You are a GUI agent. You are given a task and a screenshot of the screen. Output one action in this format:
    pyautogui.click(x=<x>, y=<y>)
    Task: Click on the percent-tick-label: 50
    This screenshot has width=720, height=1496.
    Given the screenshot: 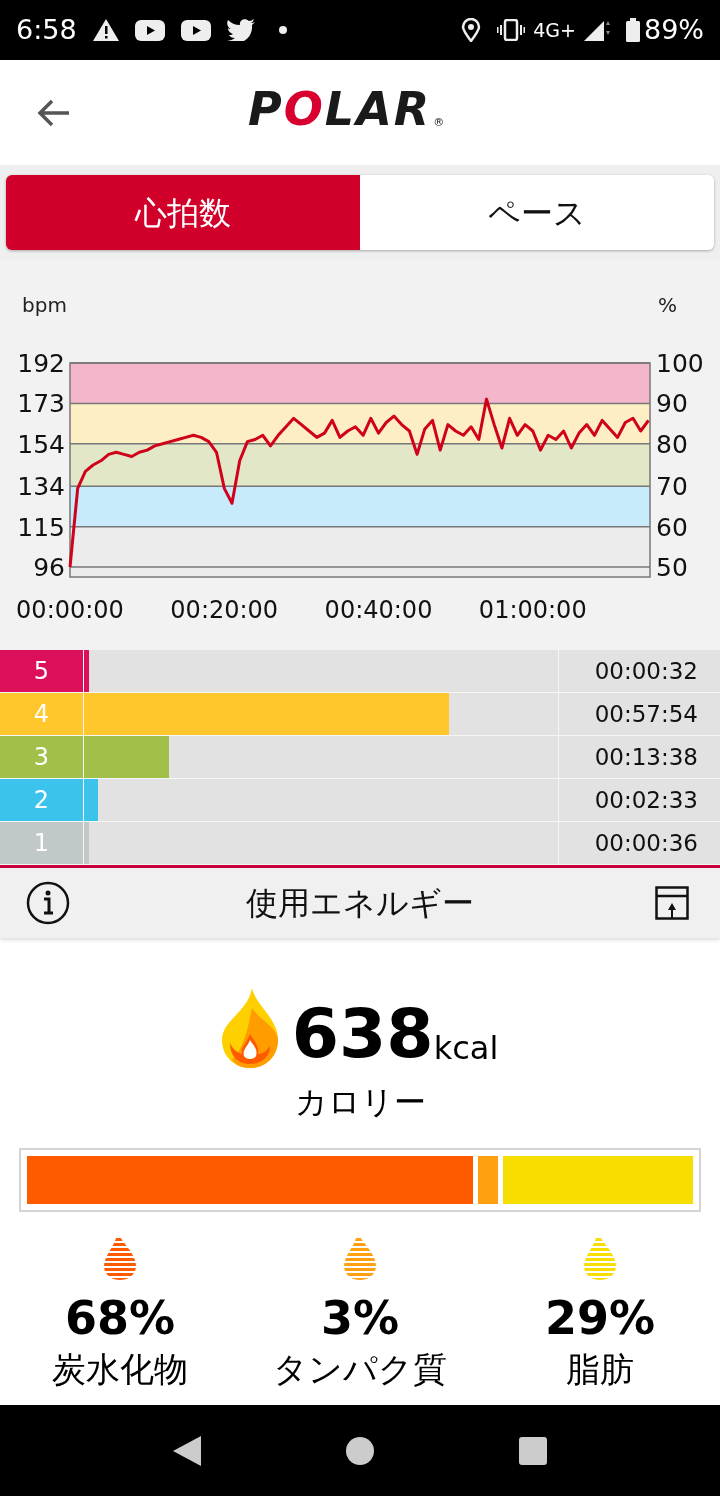 What is the action you would take?
    pyautogui.click(x=672, y=567)
    